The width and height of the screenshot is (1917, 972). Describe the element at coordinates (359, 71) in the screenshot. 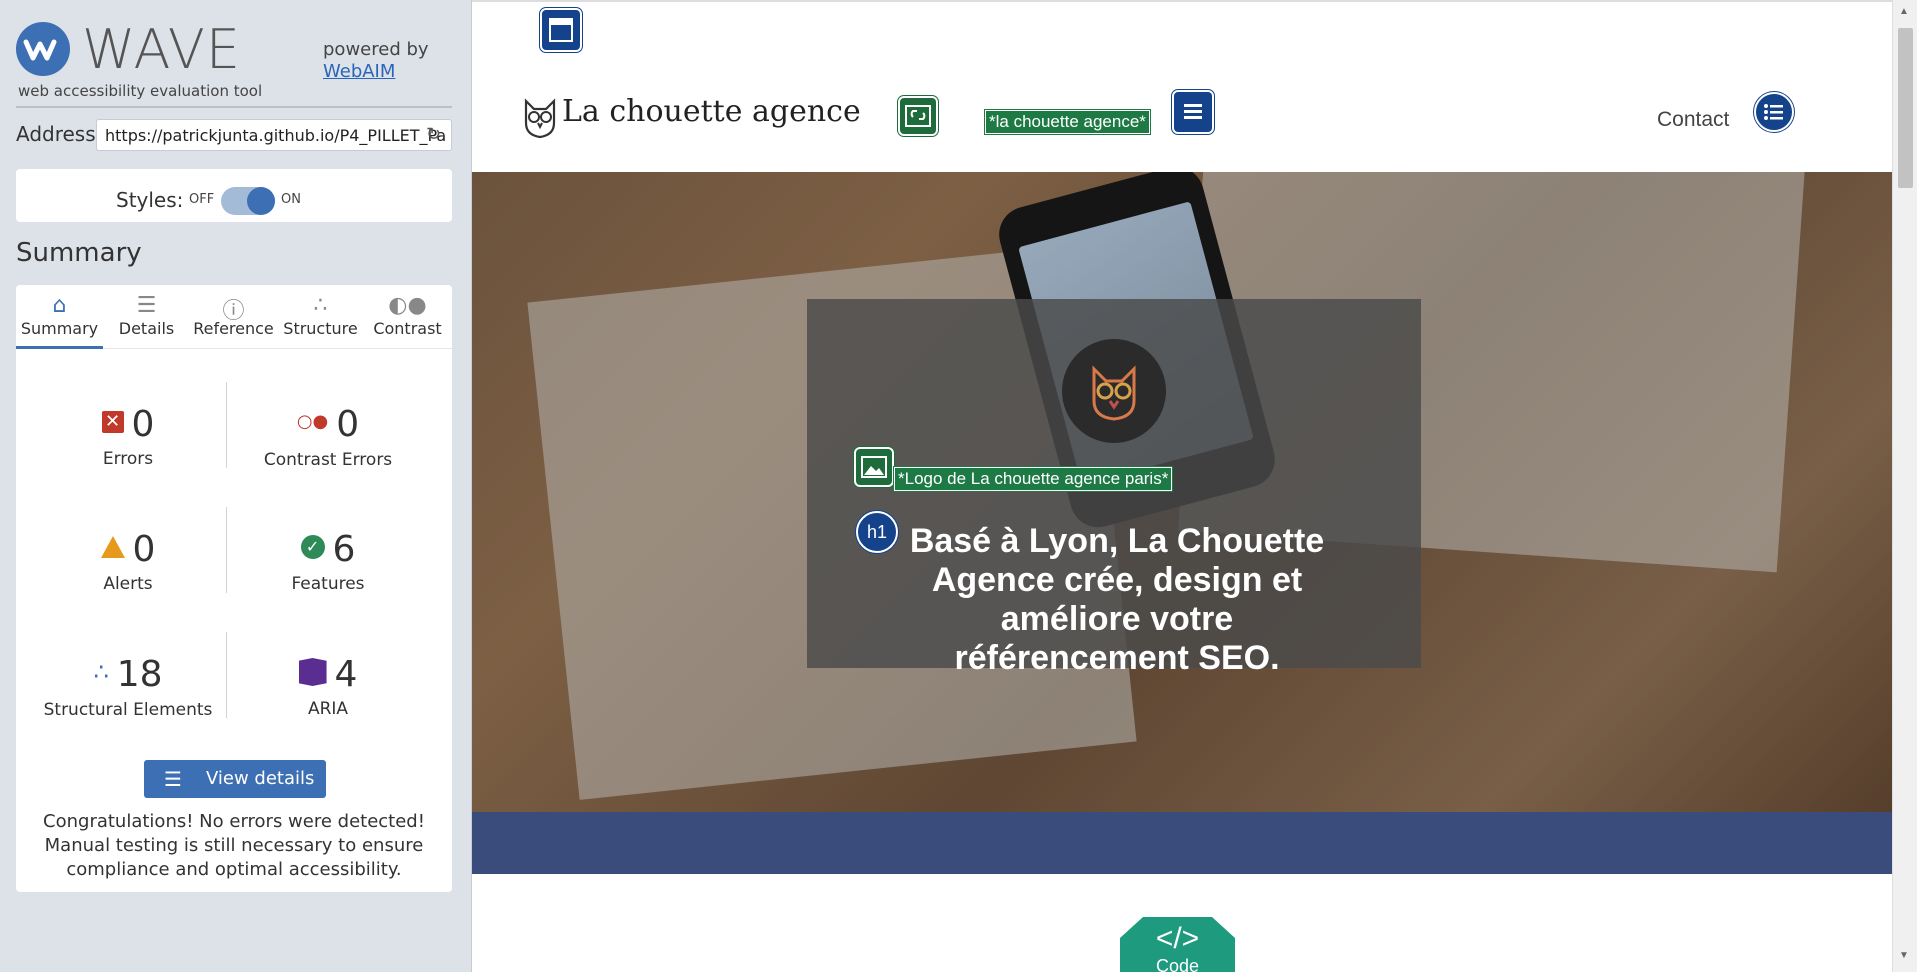

I see `webaim-link: WebAIM` at that location.